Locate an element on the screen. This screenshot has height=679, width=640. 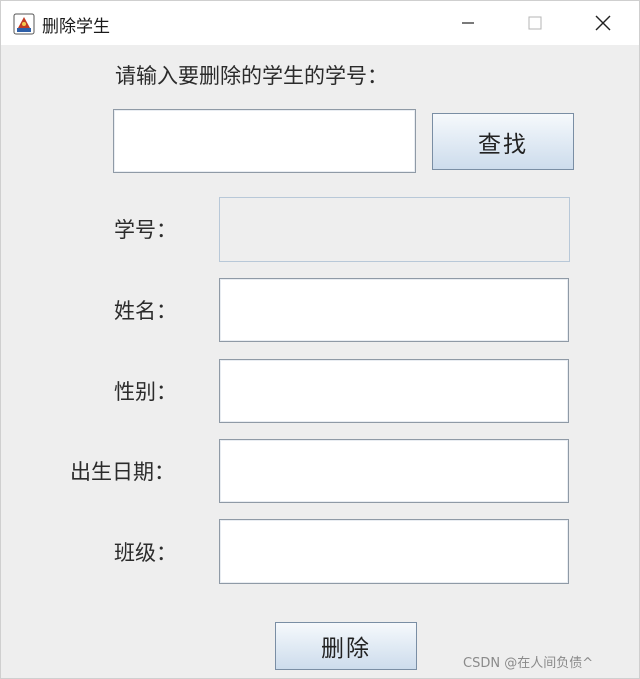
class-label: 班级： is located at coordinates (145, 553).